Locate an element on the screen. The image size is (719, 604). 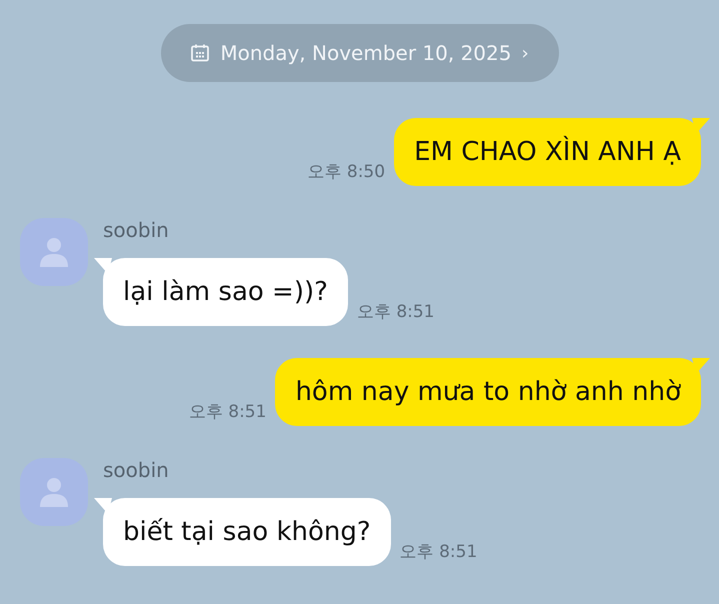
calendar-icon is located at coordinates (200, 53).